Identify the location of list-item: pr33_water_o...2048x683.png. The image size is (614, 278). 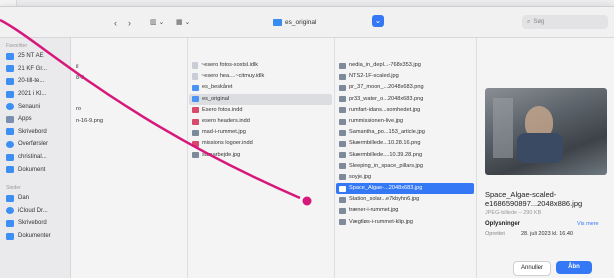
(405, 99).